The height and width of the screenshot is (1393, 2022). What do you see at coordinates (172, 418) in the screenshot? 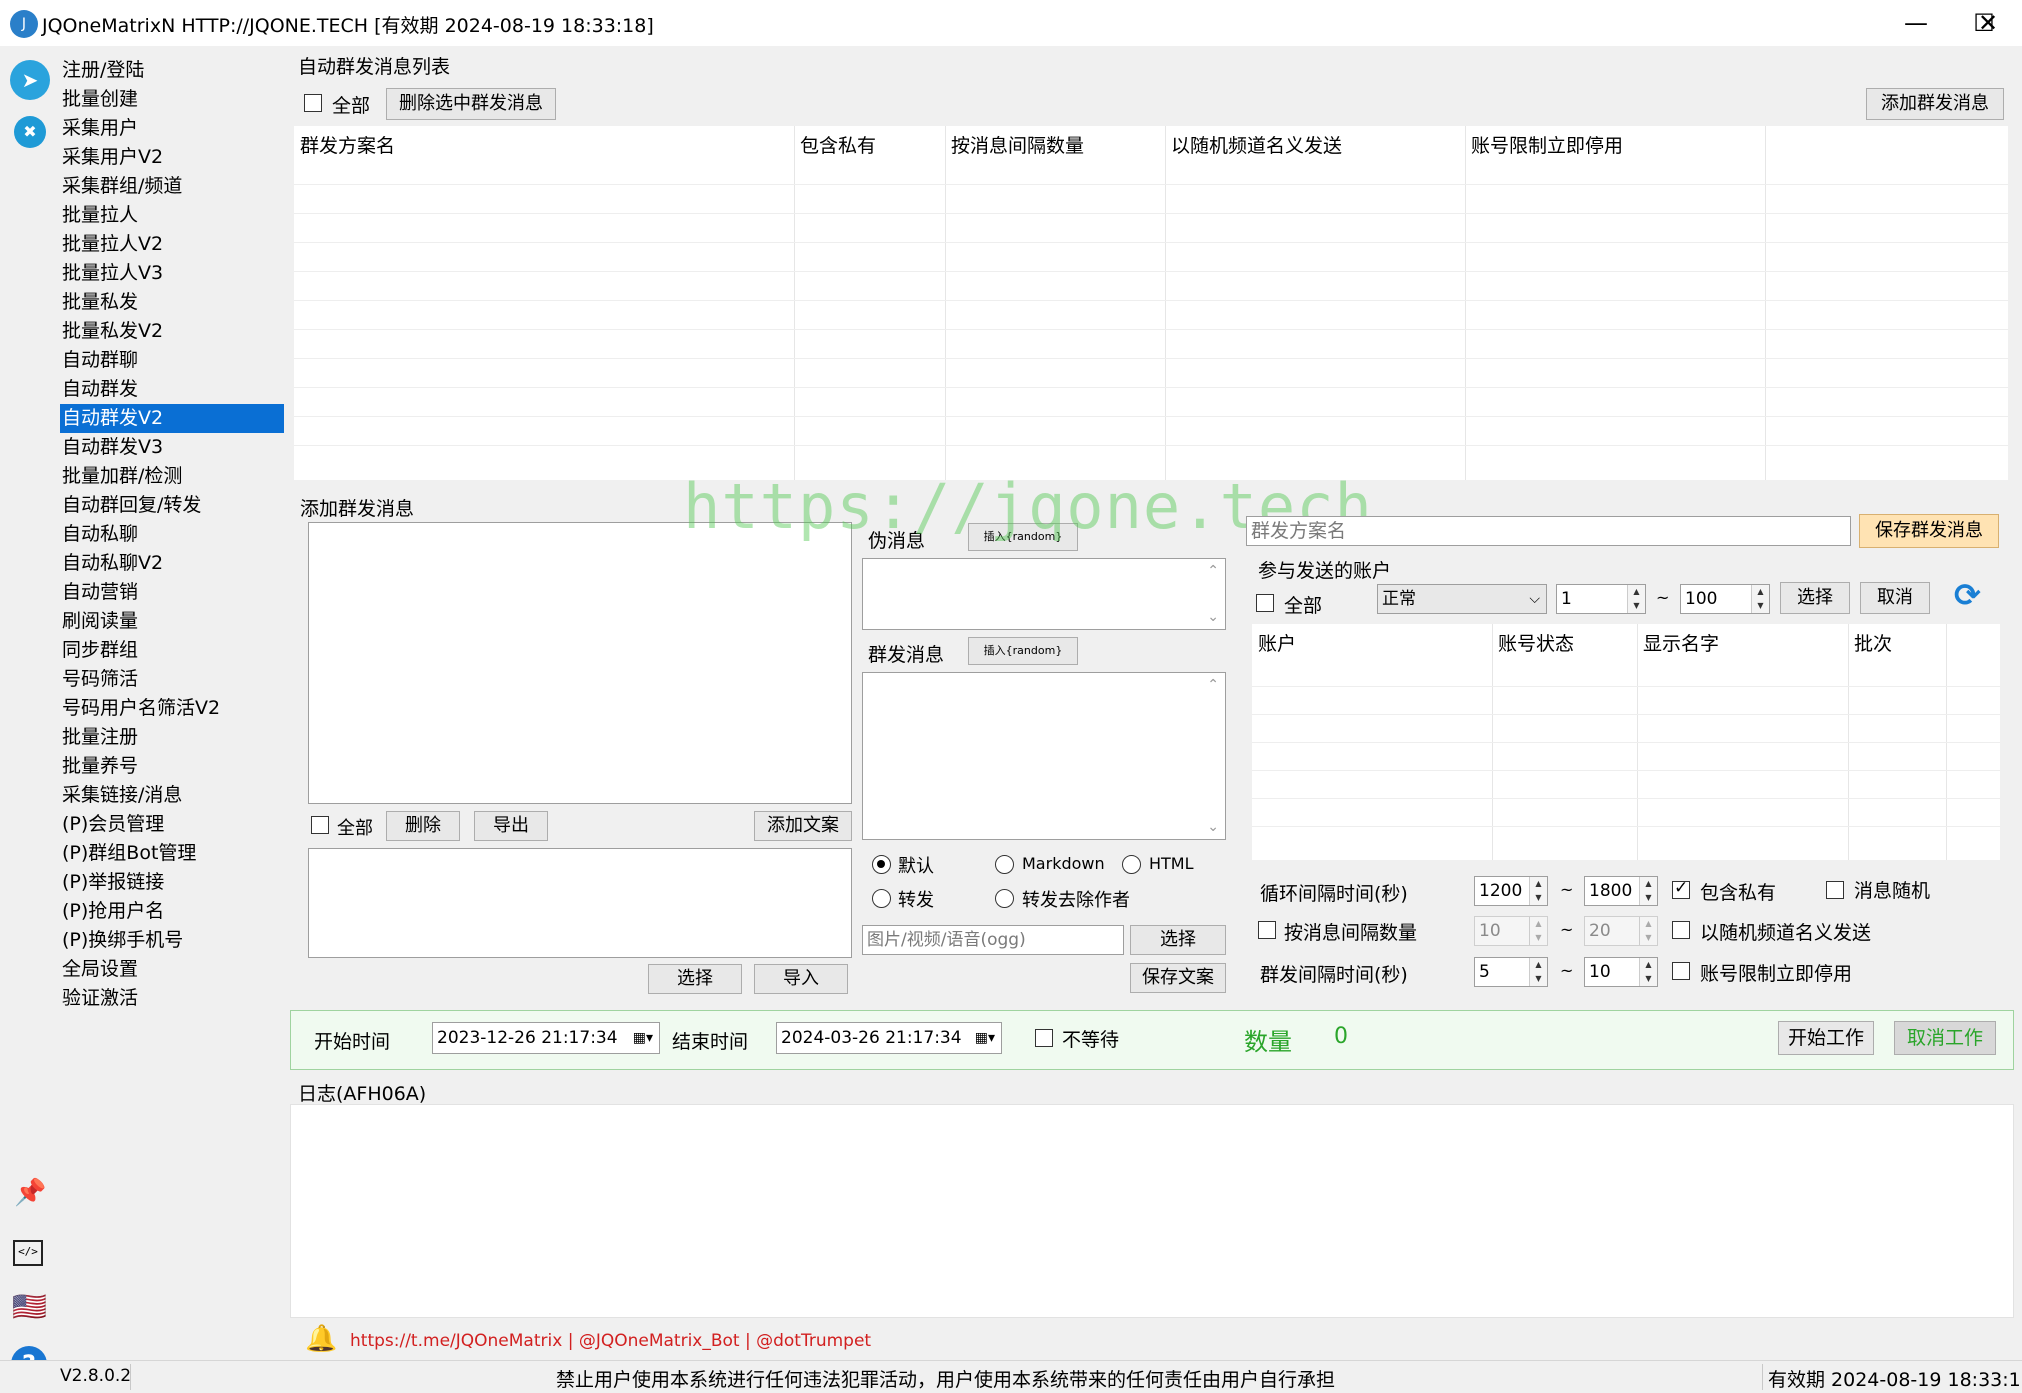
I see `sidebar-item: 自动群发V2` at bounding box center [172, 418].